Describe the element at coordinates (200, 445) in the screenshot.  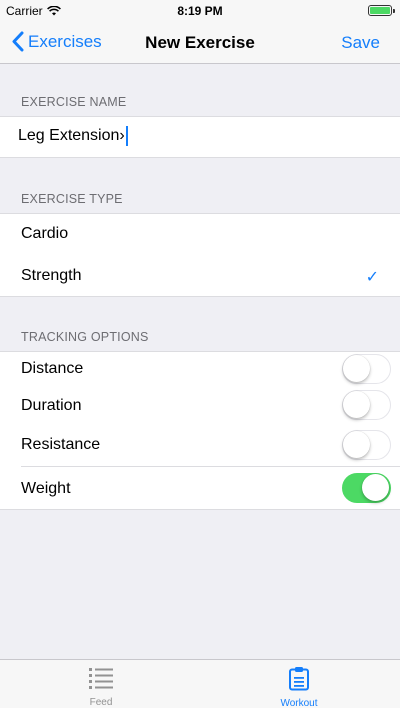
I see `tracking-row-resistance: Resistance` at that location.